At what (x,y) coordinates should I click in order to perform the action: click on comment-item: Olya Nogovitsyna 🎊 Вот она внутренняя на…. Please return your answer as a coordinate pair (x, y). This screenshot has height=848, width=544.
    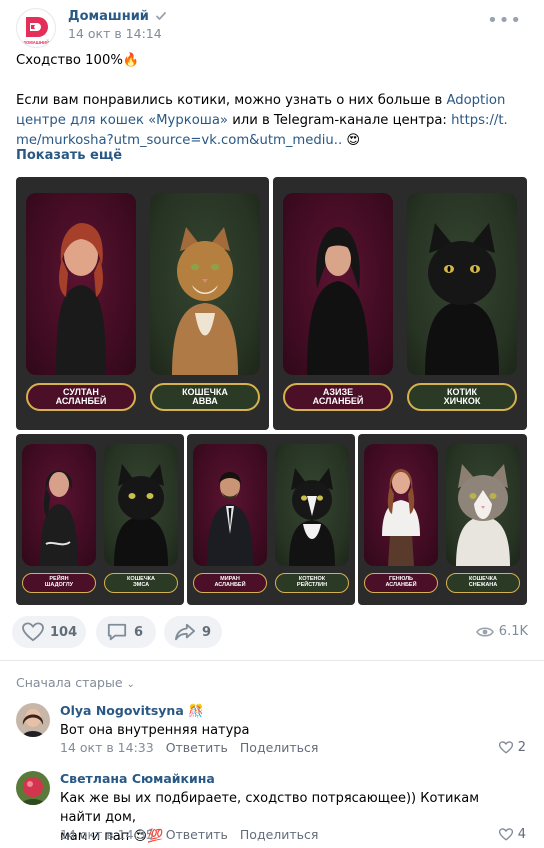
    Looking at the image, I should click on (272, 731).